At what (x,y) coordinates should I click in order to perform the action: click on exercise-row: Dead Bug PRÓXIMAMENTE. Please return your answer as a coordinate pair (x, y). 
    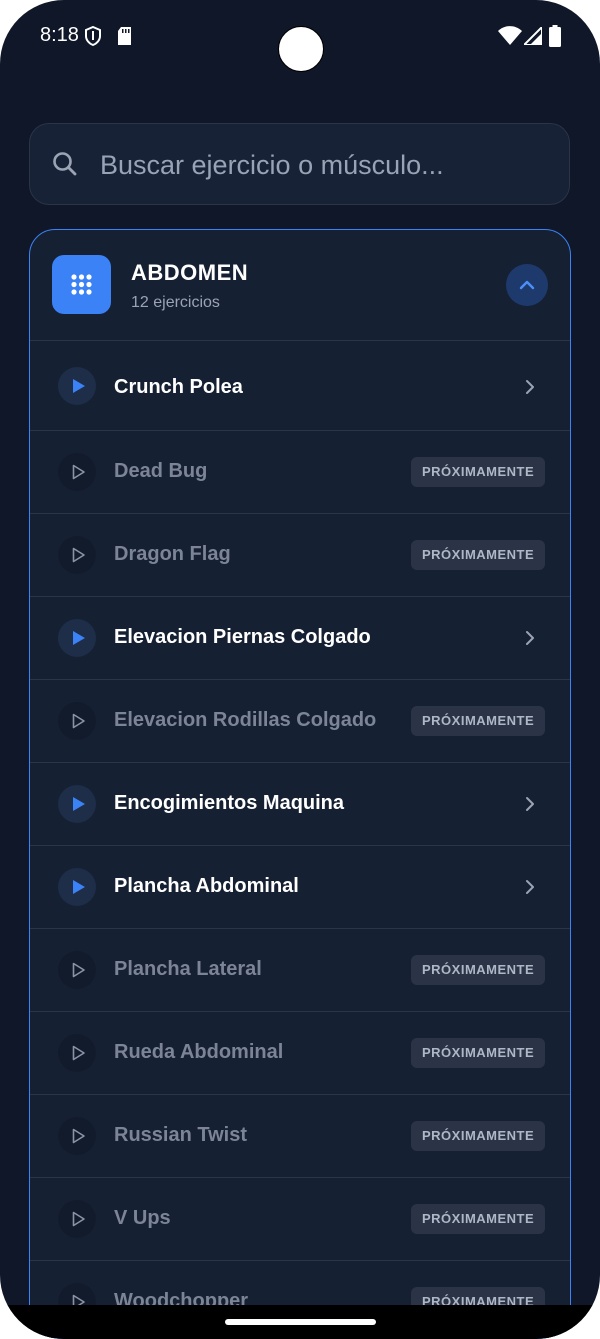
    Looking at the image, I should click on (300, 472).